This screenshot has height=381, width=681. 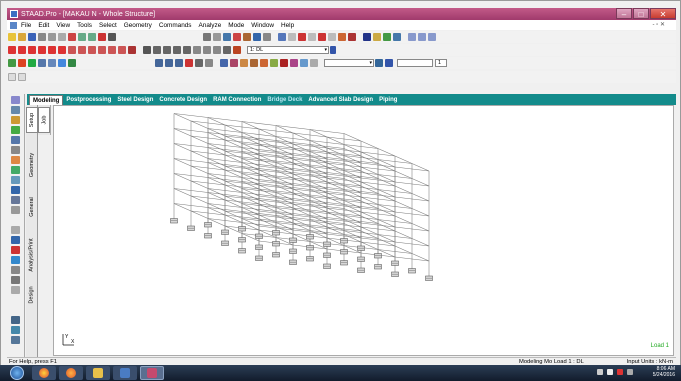 I want to click on rotate-icon, so click(x=332, y=37).